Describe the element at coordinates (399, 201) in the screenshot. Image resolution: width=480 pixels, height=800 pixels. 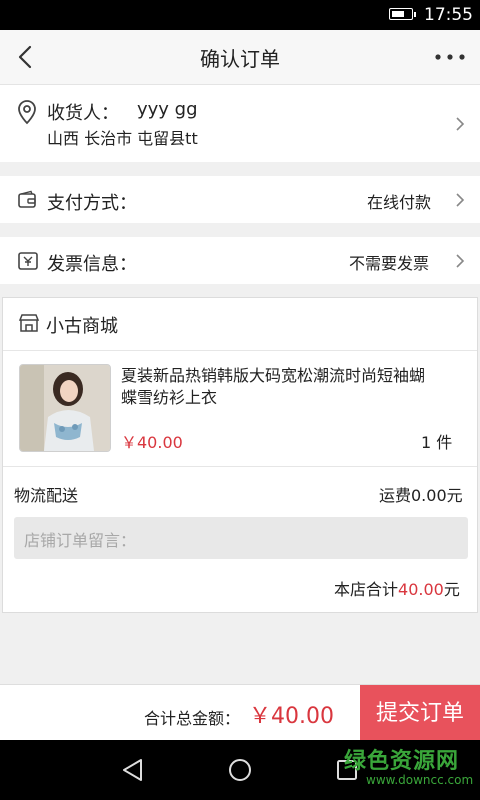
I see `payment-value: 在线付款` at that location.